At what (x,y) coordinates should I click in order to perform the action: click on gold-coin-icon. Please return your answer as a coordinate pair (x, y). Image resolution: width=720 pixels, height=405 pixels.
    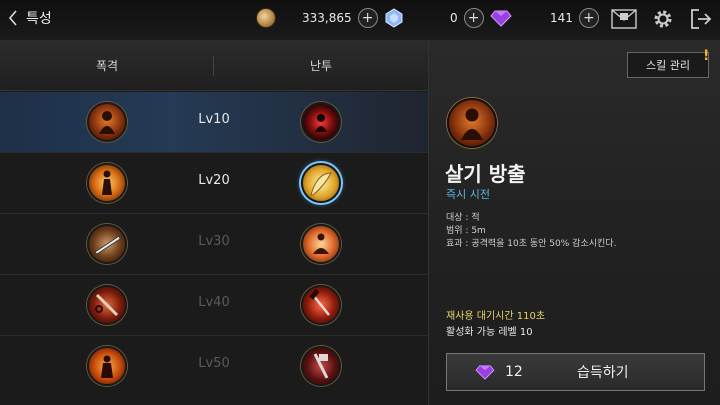
    Looking at the image, I should click on (266, 18).